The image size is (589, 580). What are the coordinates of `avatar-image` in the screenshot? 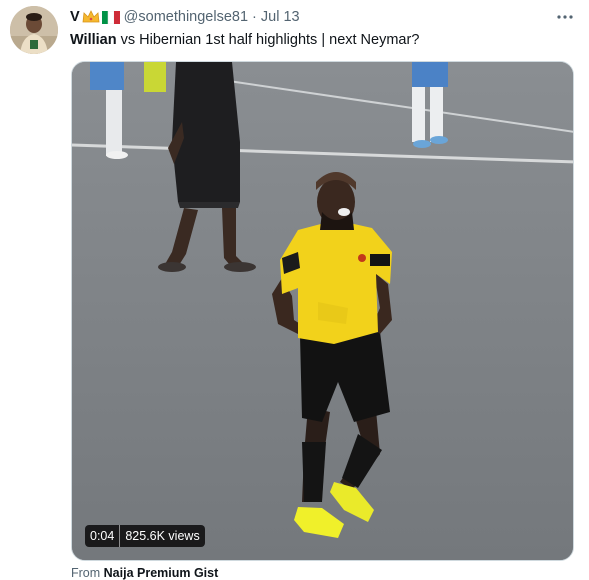 It's located at (34, 30).